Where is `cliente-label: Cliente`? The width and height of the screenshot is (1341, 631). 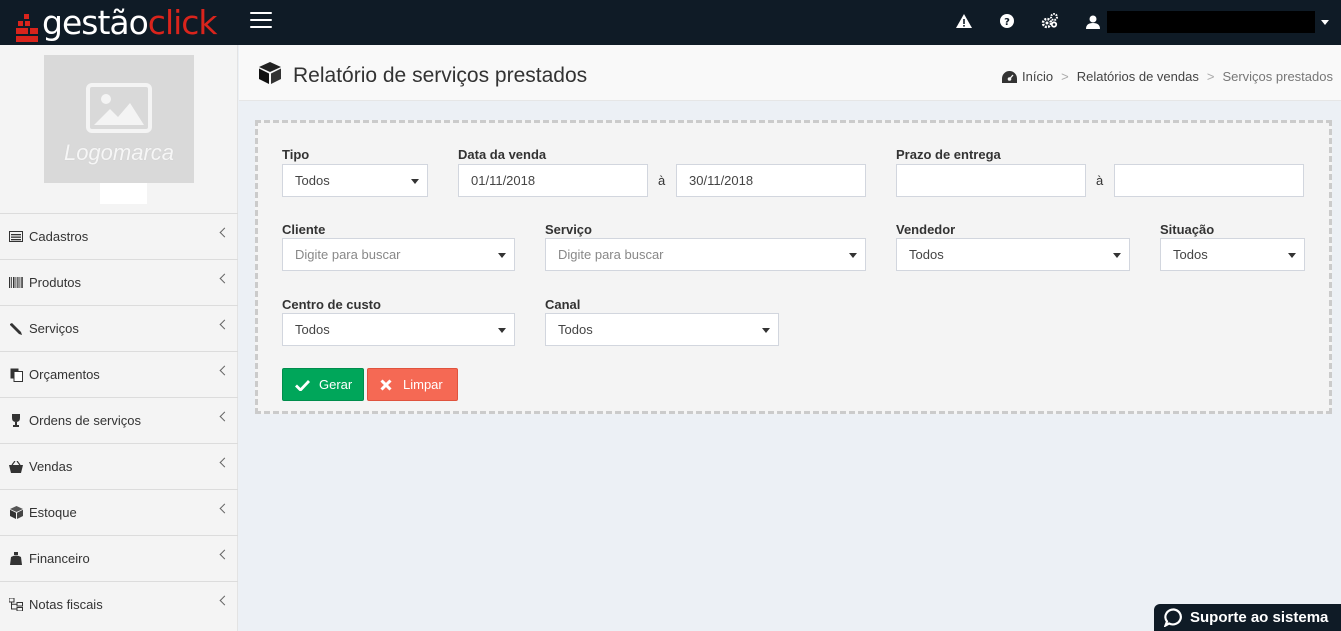 cliente-label: Cliente is located at coordinates (304, 229).